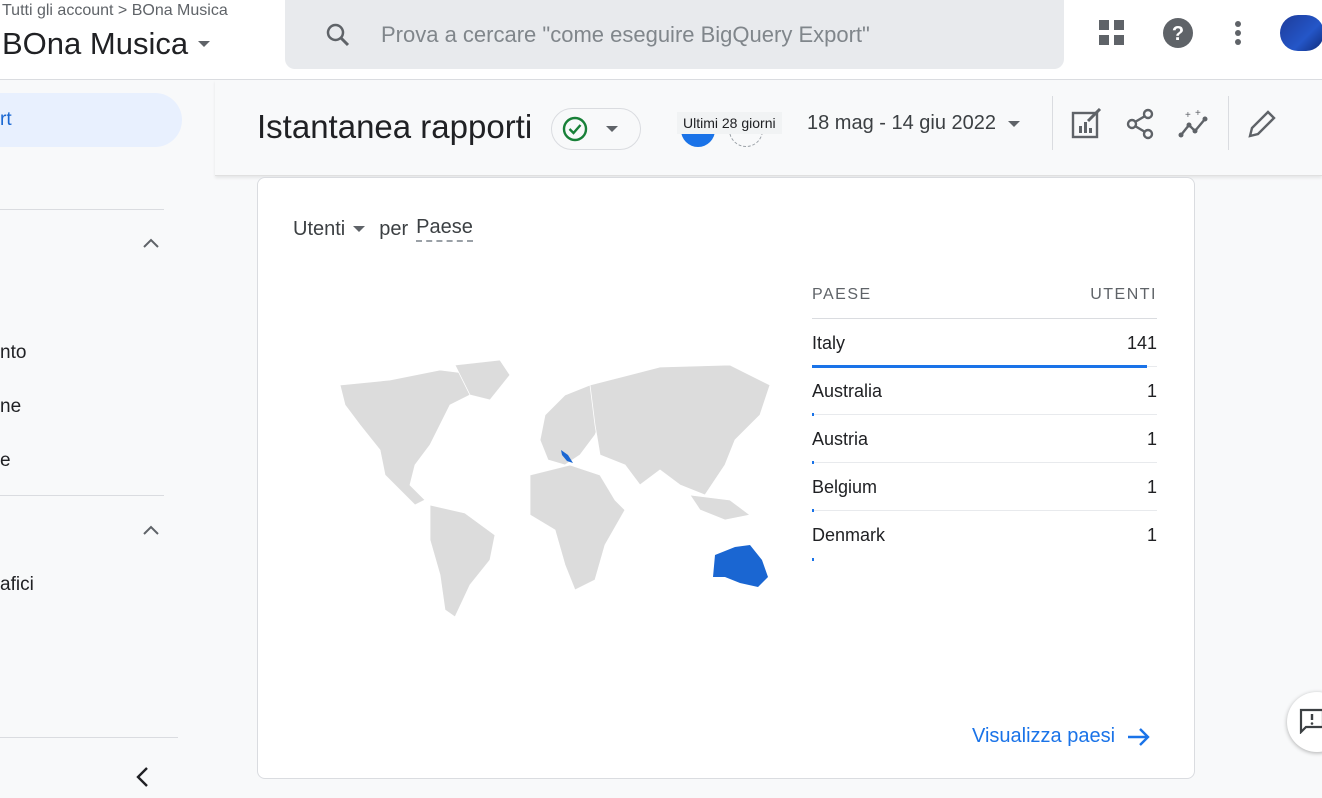 This screenshot has height=798, width=1322. Describe the element at coordinates (91, 120) in the screenshot. I see `sidebar-item-active` at that location.